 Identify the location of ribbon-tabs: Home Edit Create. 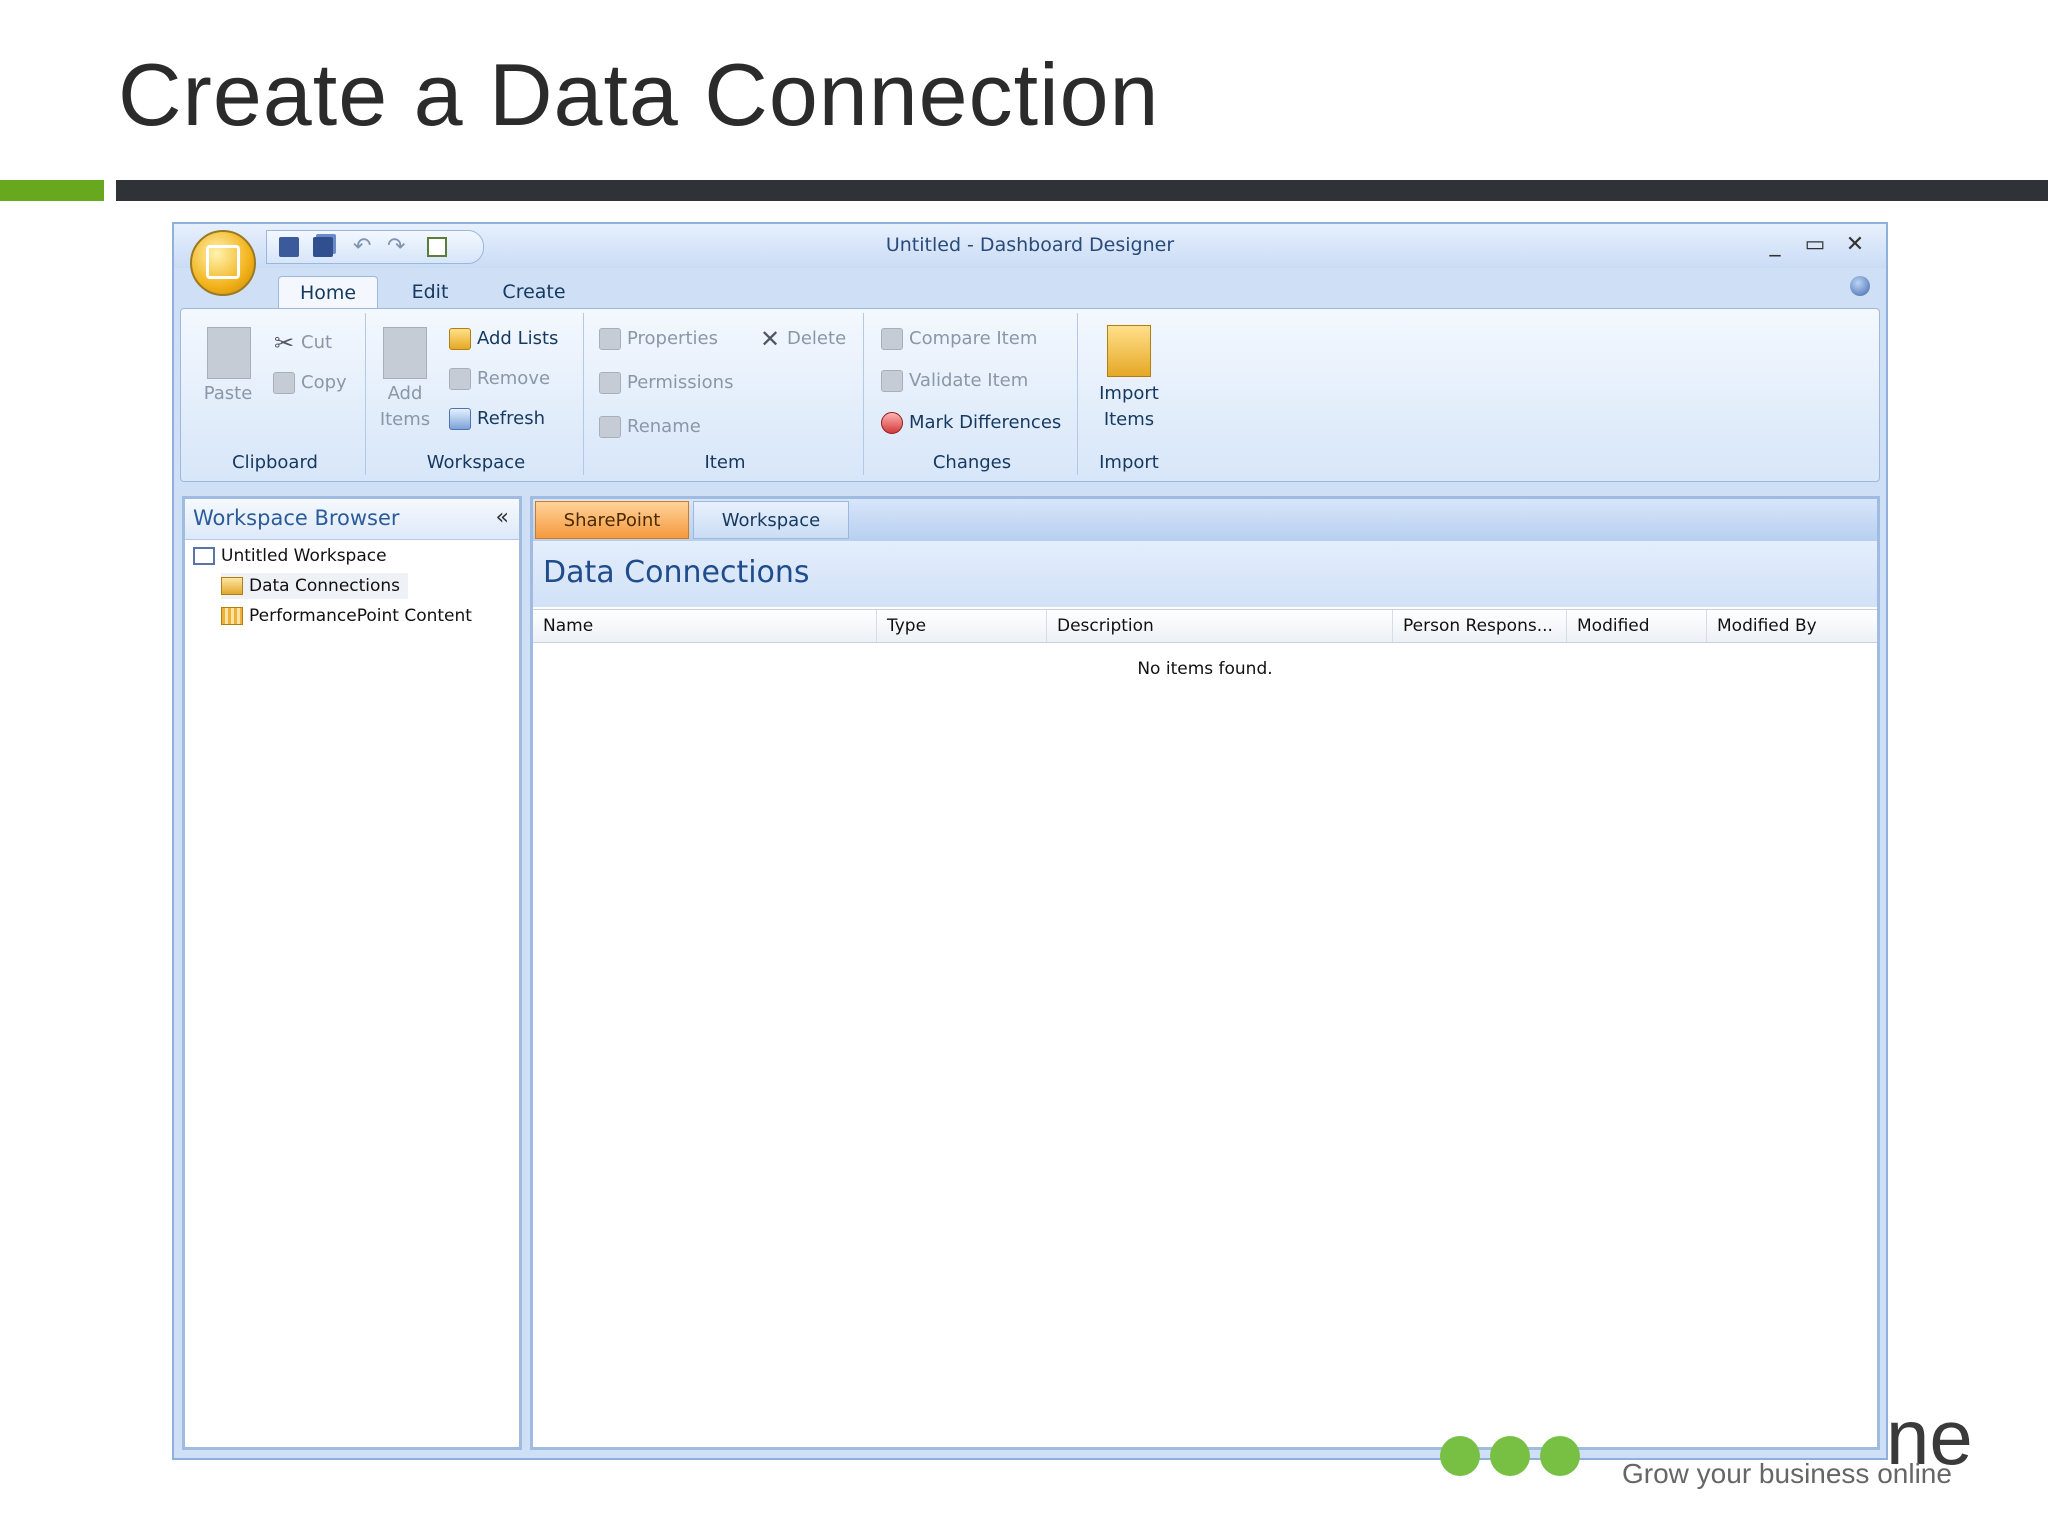
(1030, 288).